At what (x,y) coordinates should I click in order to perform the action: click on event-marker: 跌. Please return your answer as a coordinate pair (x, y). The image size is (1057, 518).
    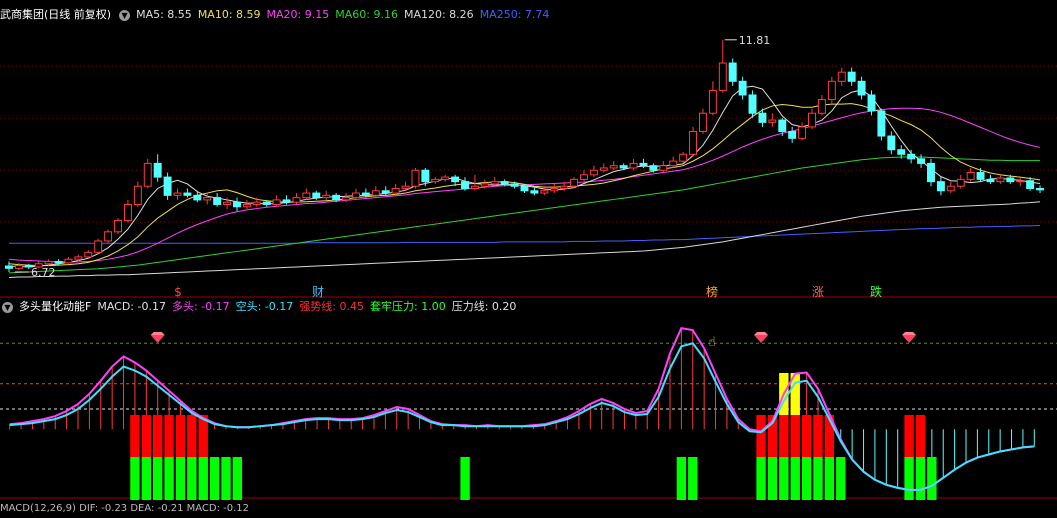
    Looking at the image, I should click on (876, 291).